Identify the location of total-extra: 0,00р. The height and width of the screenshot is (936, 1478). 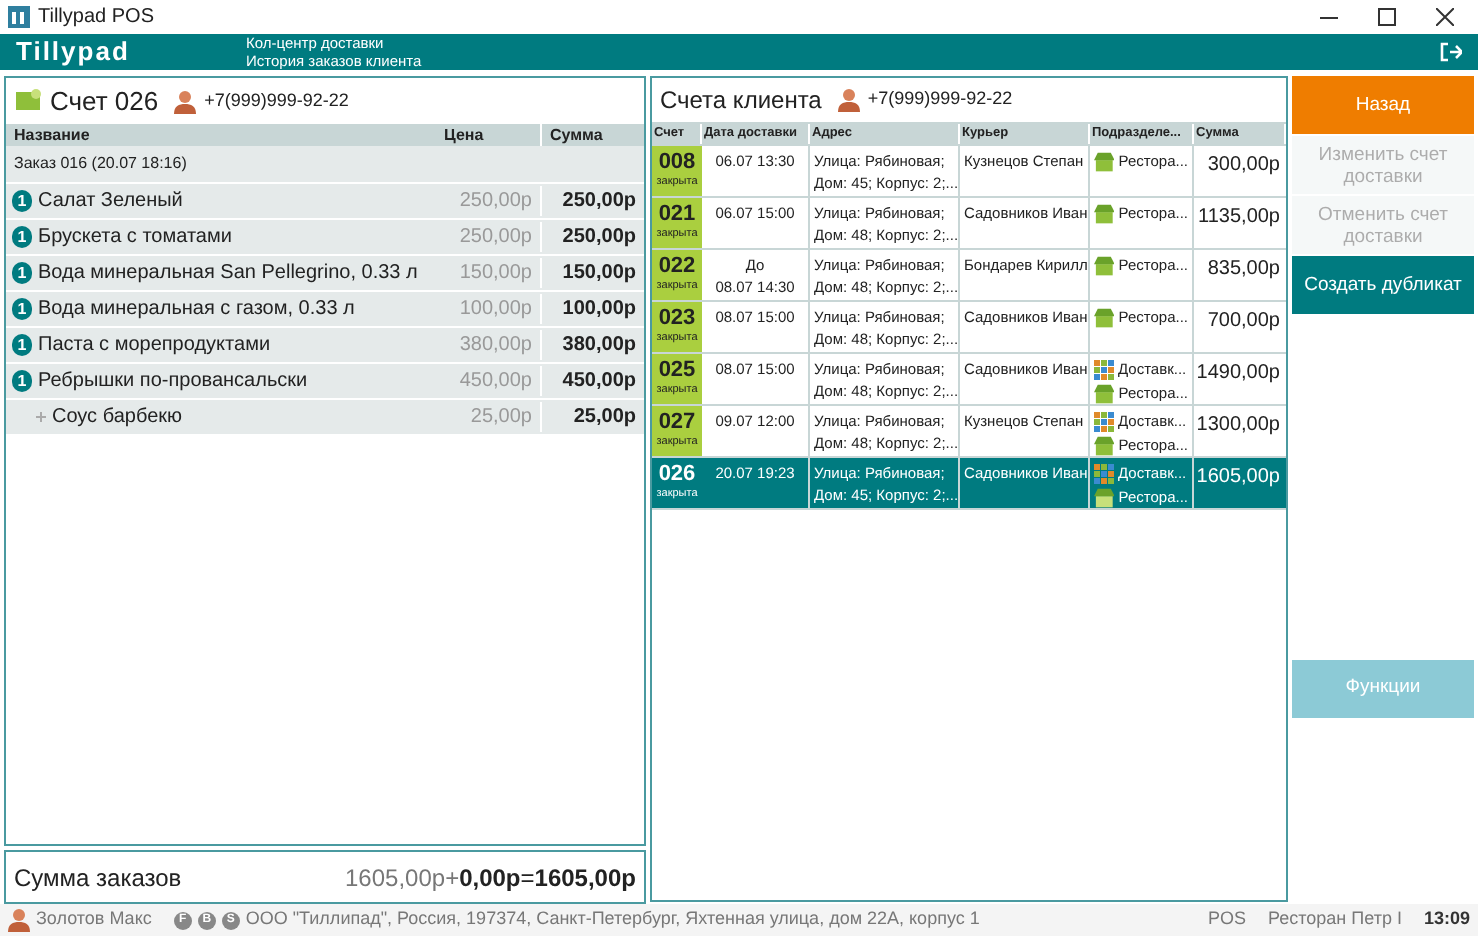
(490, 878).